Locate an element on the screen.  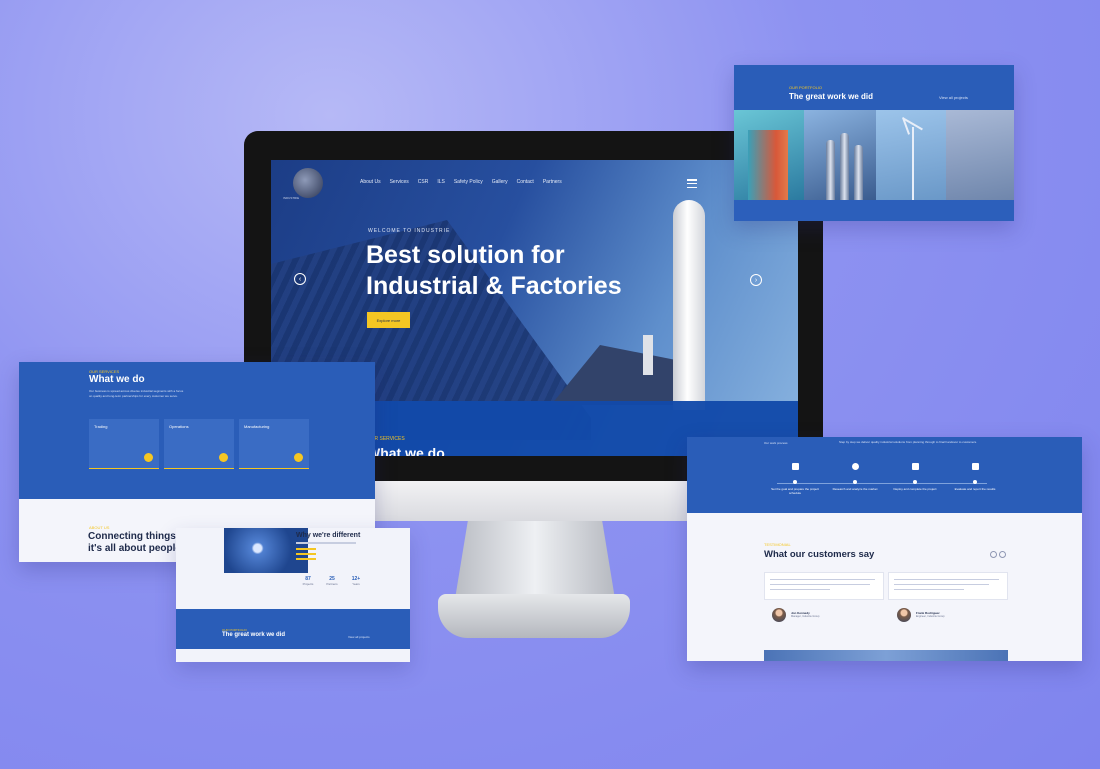
hero-welcome: WELCOME TO INDUSTRIE is located at coordinates (409, 231).